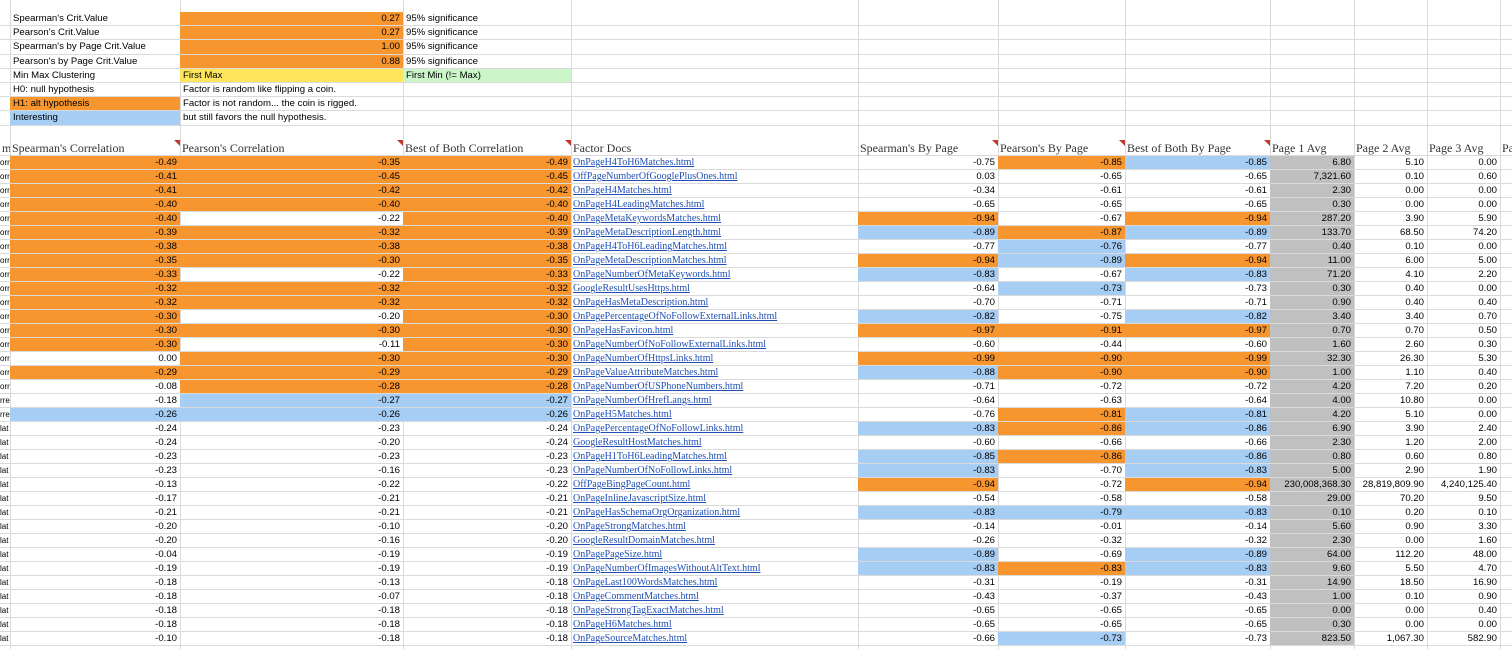 The image size is (1512, 649). I want to click on cell-best: -0.24, so click(487, 428).